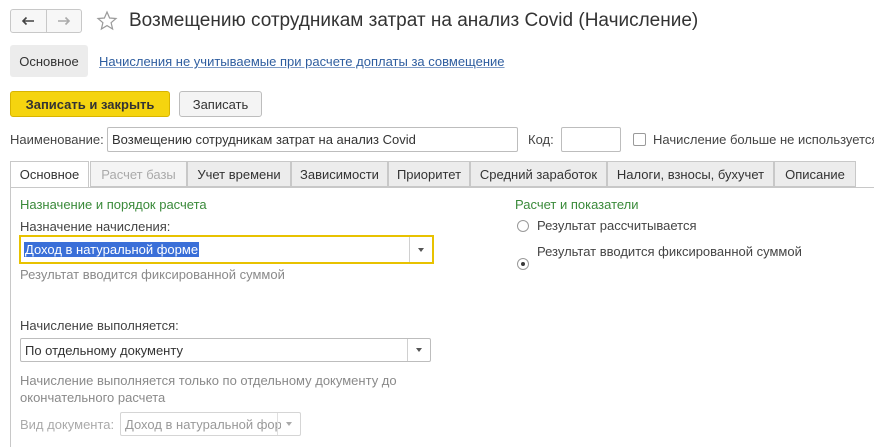  I want to click on section-main: Основное, so click(49, 61).